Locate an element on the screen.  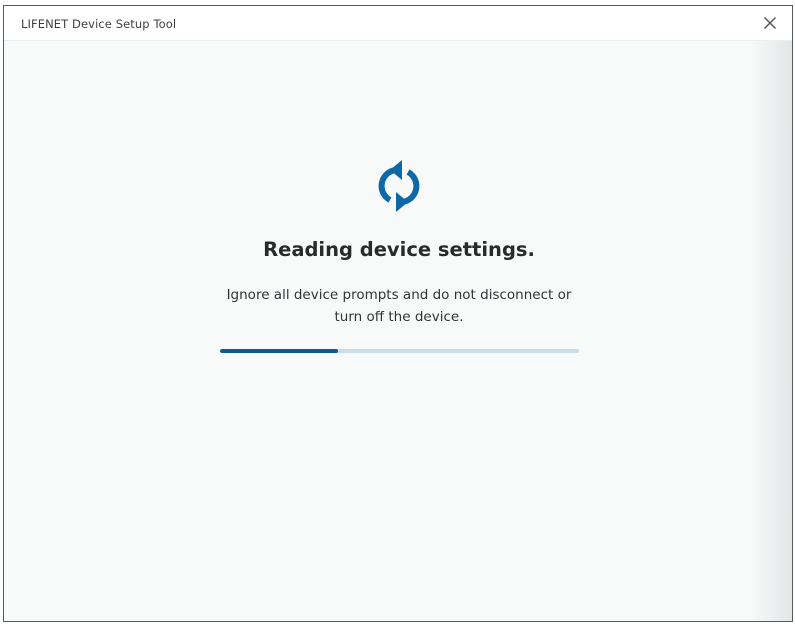
close-button is located at coordinates (770, 23).